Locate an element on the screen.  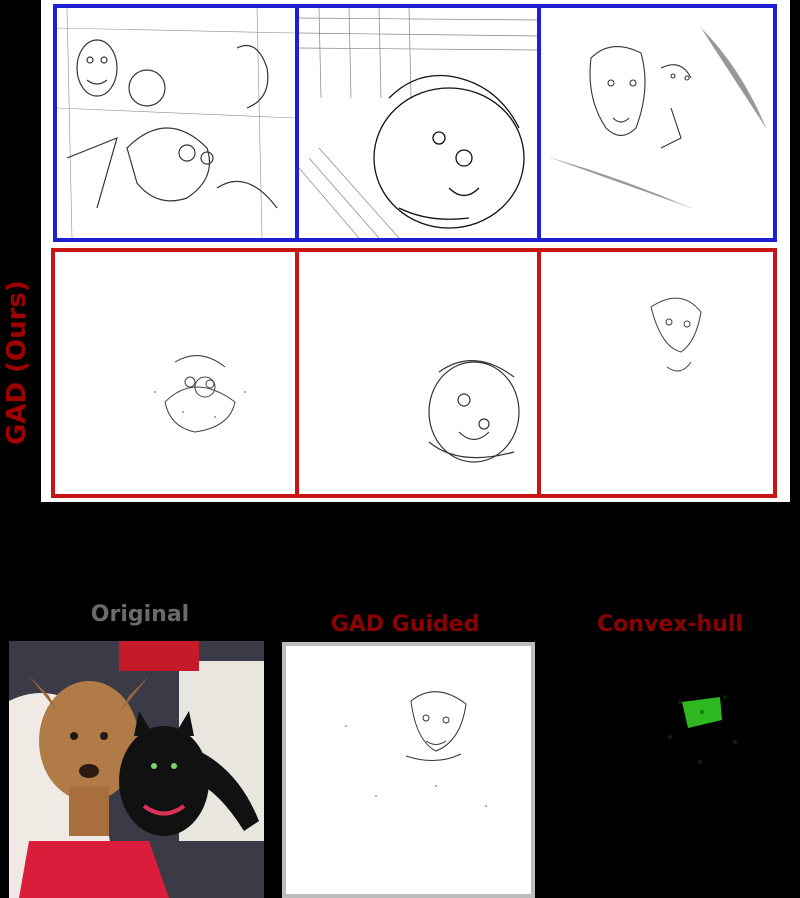
dog-and-cat-photo-graphic is located at coordinates (136, 769).